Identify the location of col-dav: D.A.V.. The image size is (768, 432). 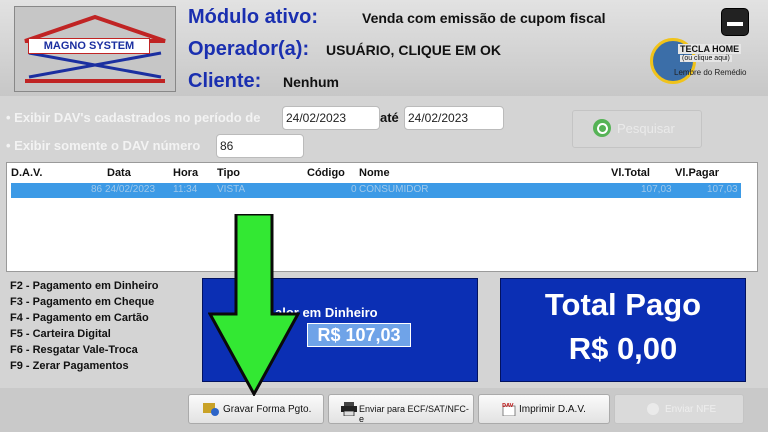
(27, 173).